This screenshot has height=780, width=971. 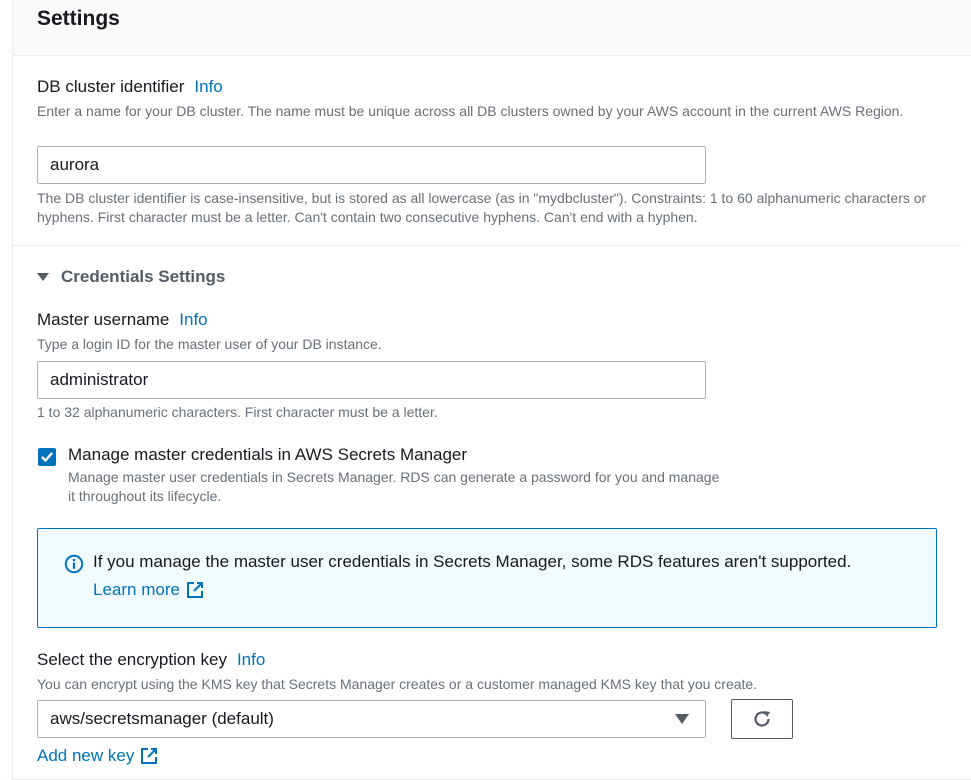 What do you see at coordinates (143, 276) in the screenshot?
I see `credentials-section-title: Credentials Settings` at bounding box center [143, 276].